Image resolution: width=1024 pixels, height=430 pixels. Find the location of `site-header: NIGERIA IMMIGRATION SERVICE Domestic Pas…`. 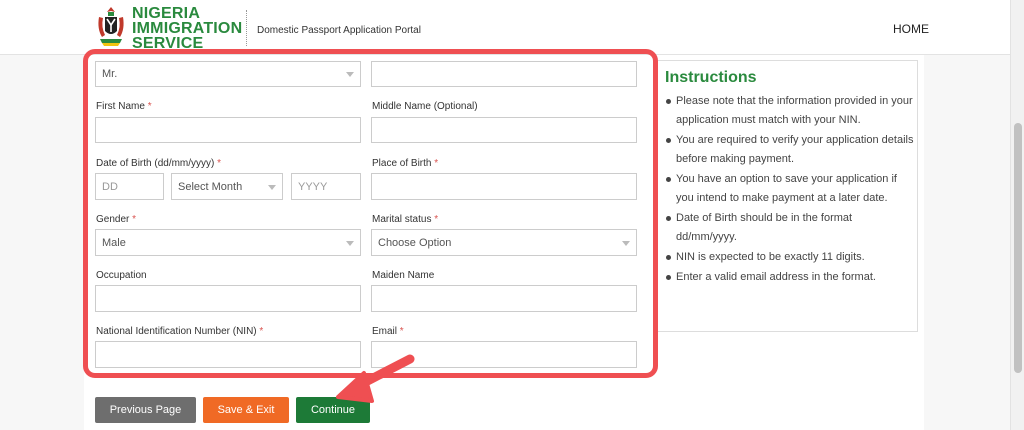

site-header: NIGERIA IMMIGRATION SERVICE Domestic Pas… is located at coordinates (505, 27).